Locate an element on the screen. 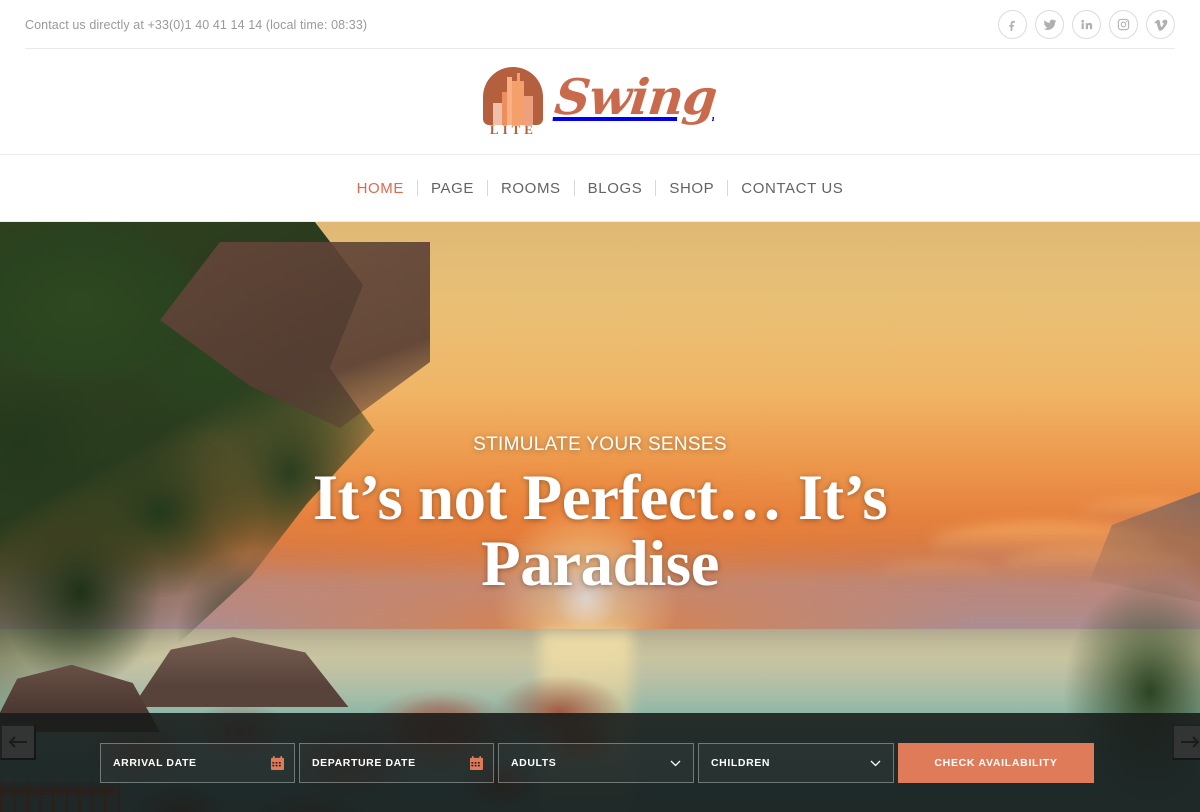  facebook-icon is located at coordinates (1012, 24).